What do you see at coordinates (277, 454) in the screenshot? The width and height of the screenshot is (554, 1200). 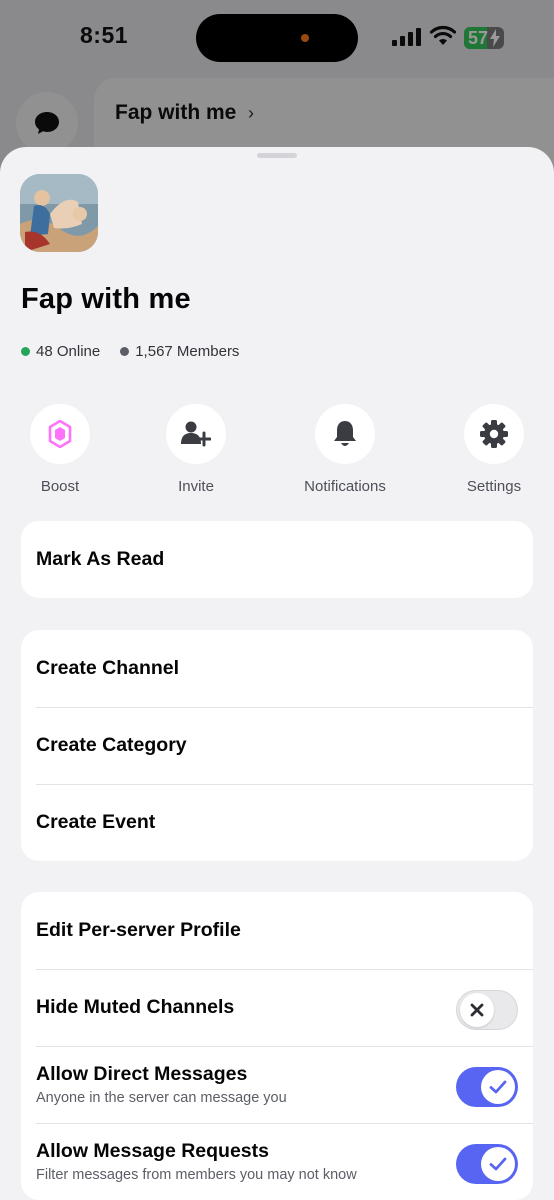 I see `quick-actions: Boost Invite Notifications Settings` at bounding box center [277, 454].